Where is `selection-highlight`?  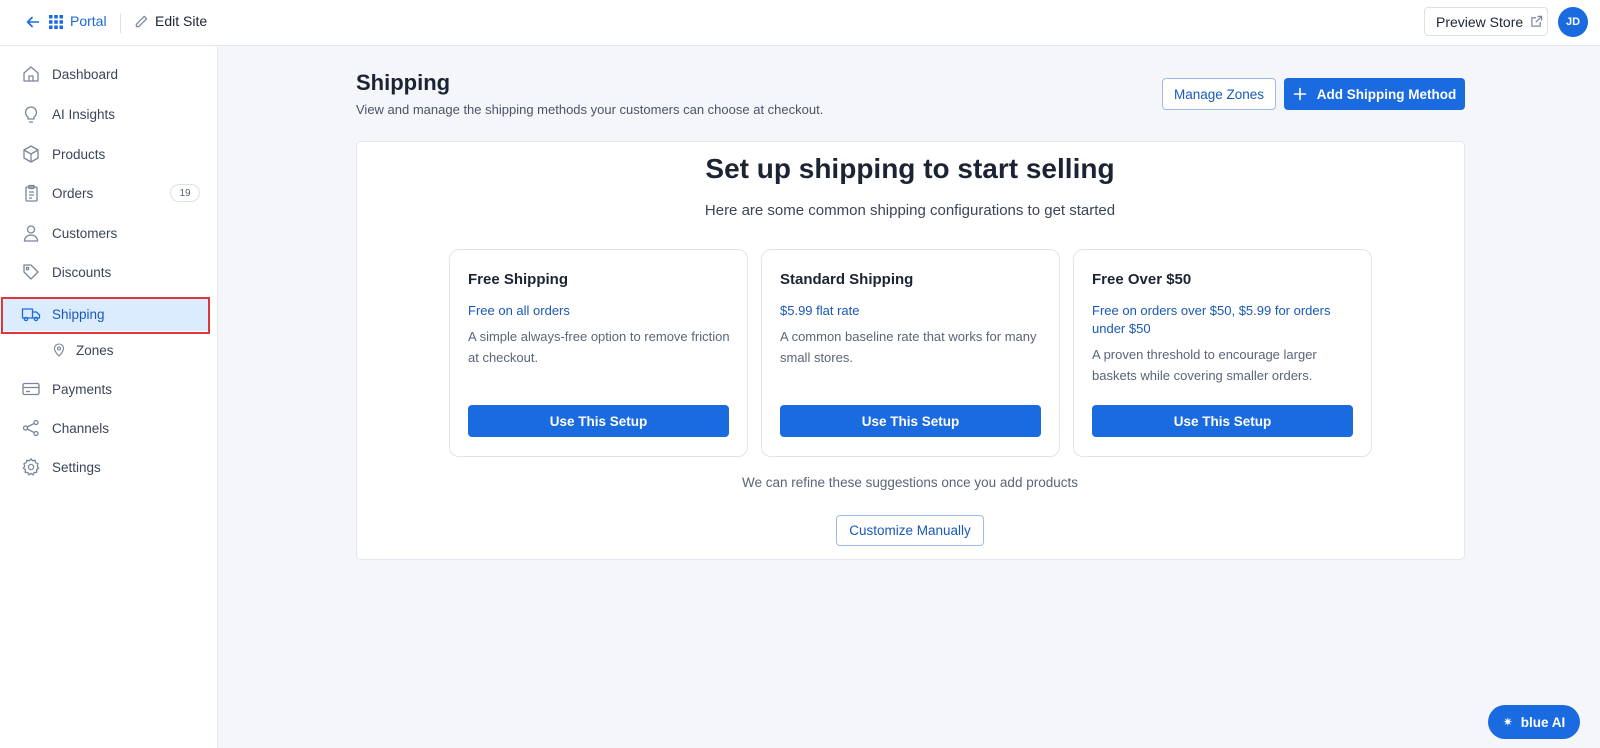
selection-highlight is located at coordinates (105, 315).